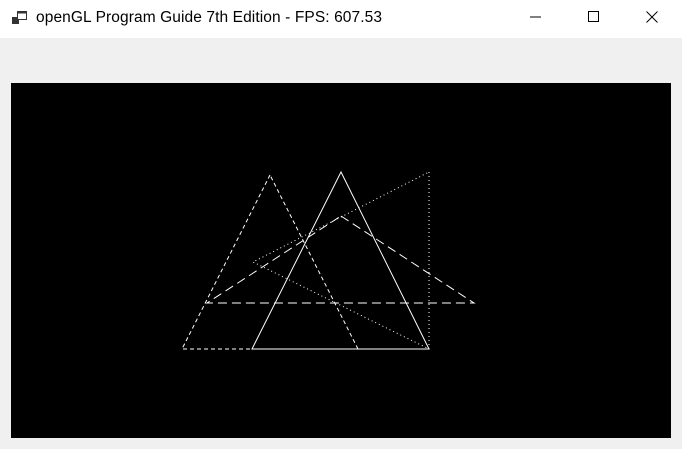 The height and width of the screenshot is (449, 682). I want to click on dotted-triangle, so click(340, 260).